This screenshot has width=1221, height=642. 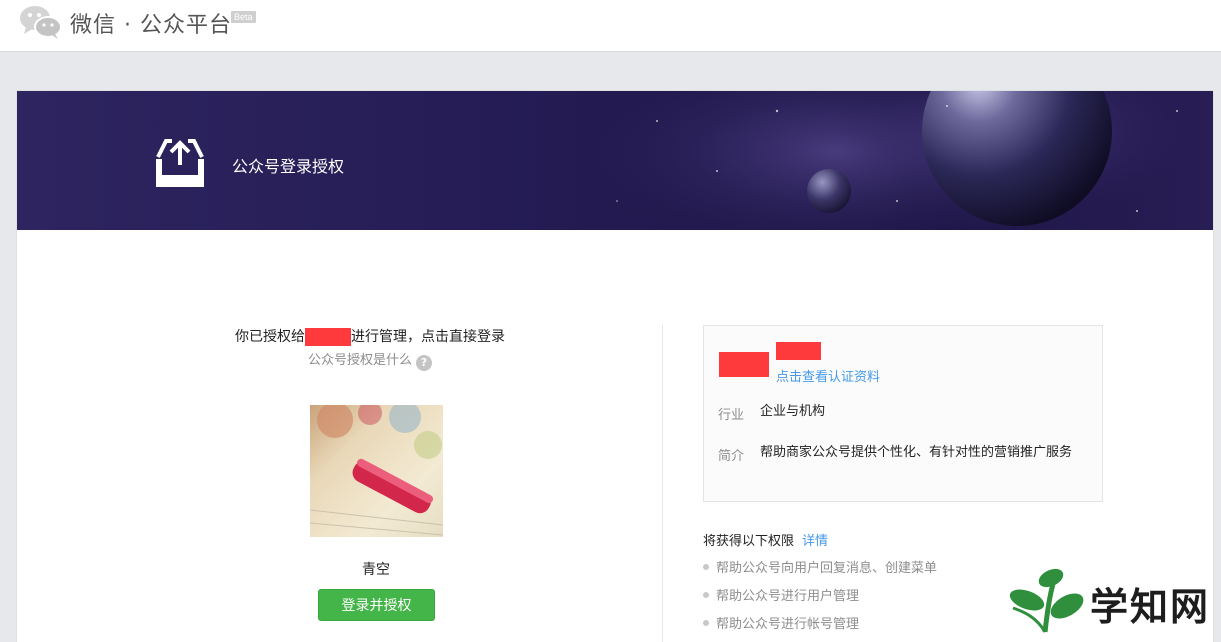 What do you see at coordinates (424, 363) in the screenshot?
I see `help-icon: ?` at bounding box center [424, 363].